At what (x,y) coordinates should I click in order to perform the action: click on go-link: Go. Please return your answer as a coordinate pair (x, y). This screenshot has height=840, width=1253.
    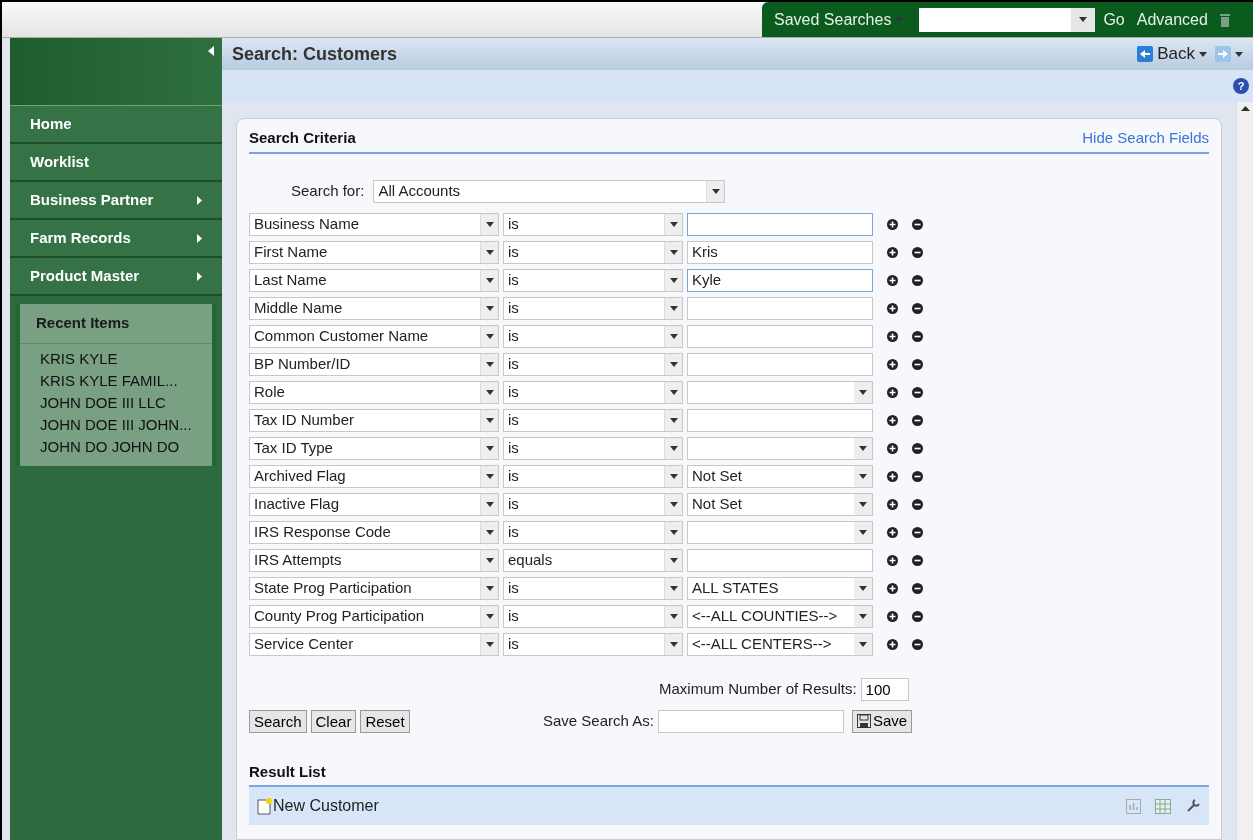
    Looking at the image, I should click on (1114, 19).